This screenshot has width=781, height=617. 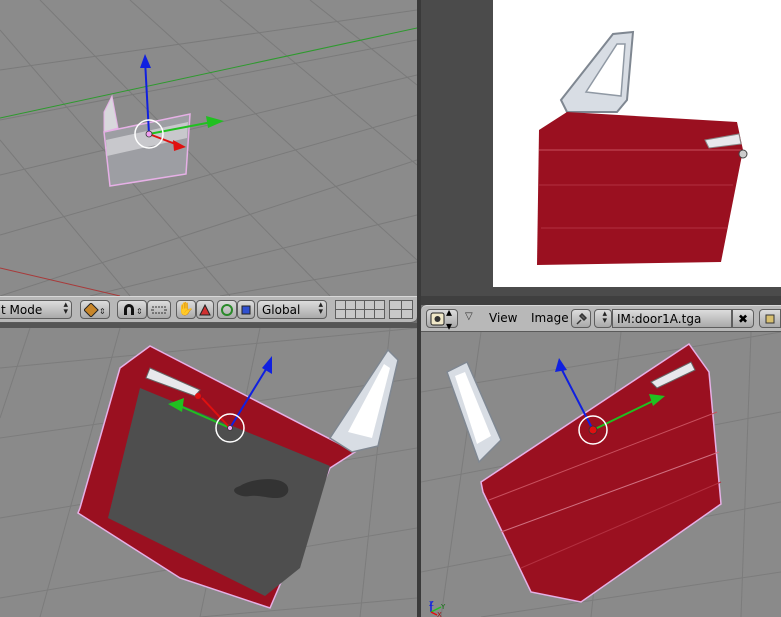 I want to click on mode-arrows-icon: ▴ ▾, so click(x=65, y=308).